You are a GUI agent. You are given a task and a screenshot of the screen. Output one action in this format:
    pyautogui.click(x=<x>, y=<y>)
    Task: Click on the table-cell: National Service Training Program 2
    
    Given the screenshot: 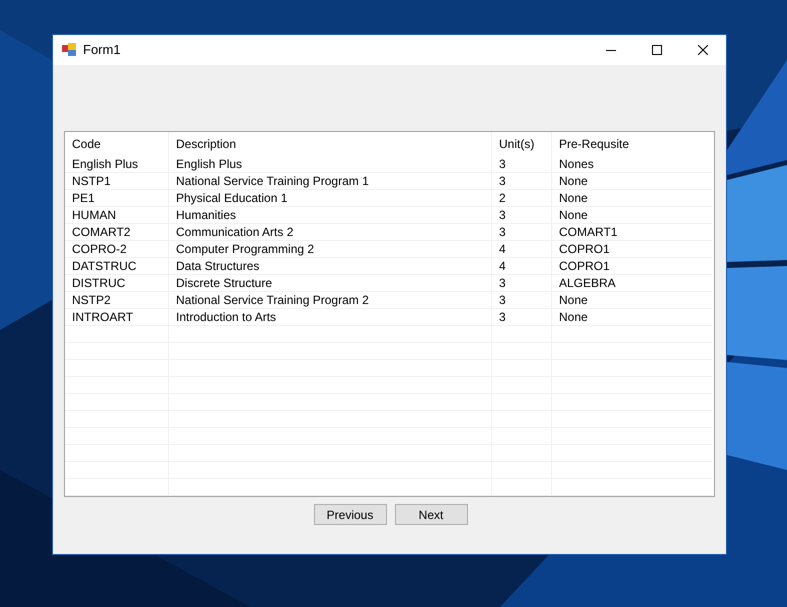 What is the action you would take?
    pyautogui.click(x=330, y=300)
    